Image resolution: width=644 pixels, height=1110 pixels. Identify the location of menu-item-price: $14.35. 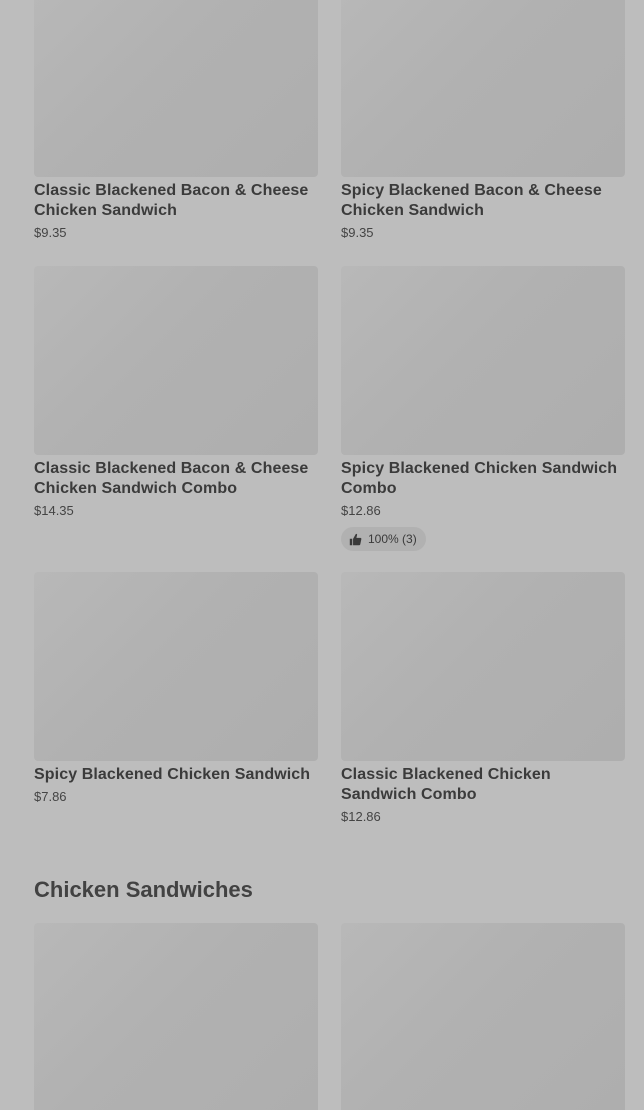
(54, 510).